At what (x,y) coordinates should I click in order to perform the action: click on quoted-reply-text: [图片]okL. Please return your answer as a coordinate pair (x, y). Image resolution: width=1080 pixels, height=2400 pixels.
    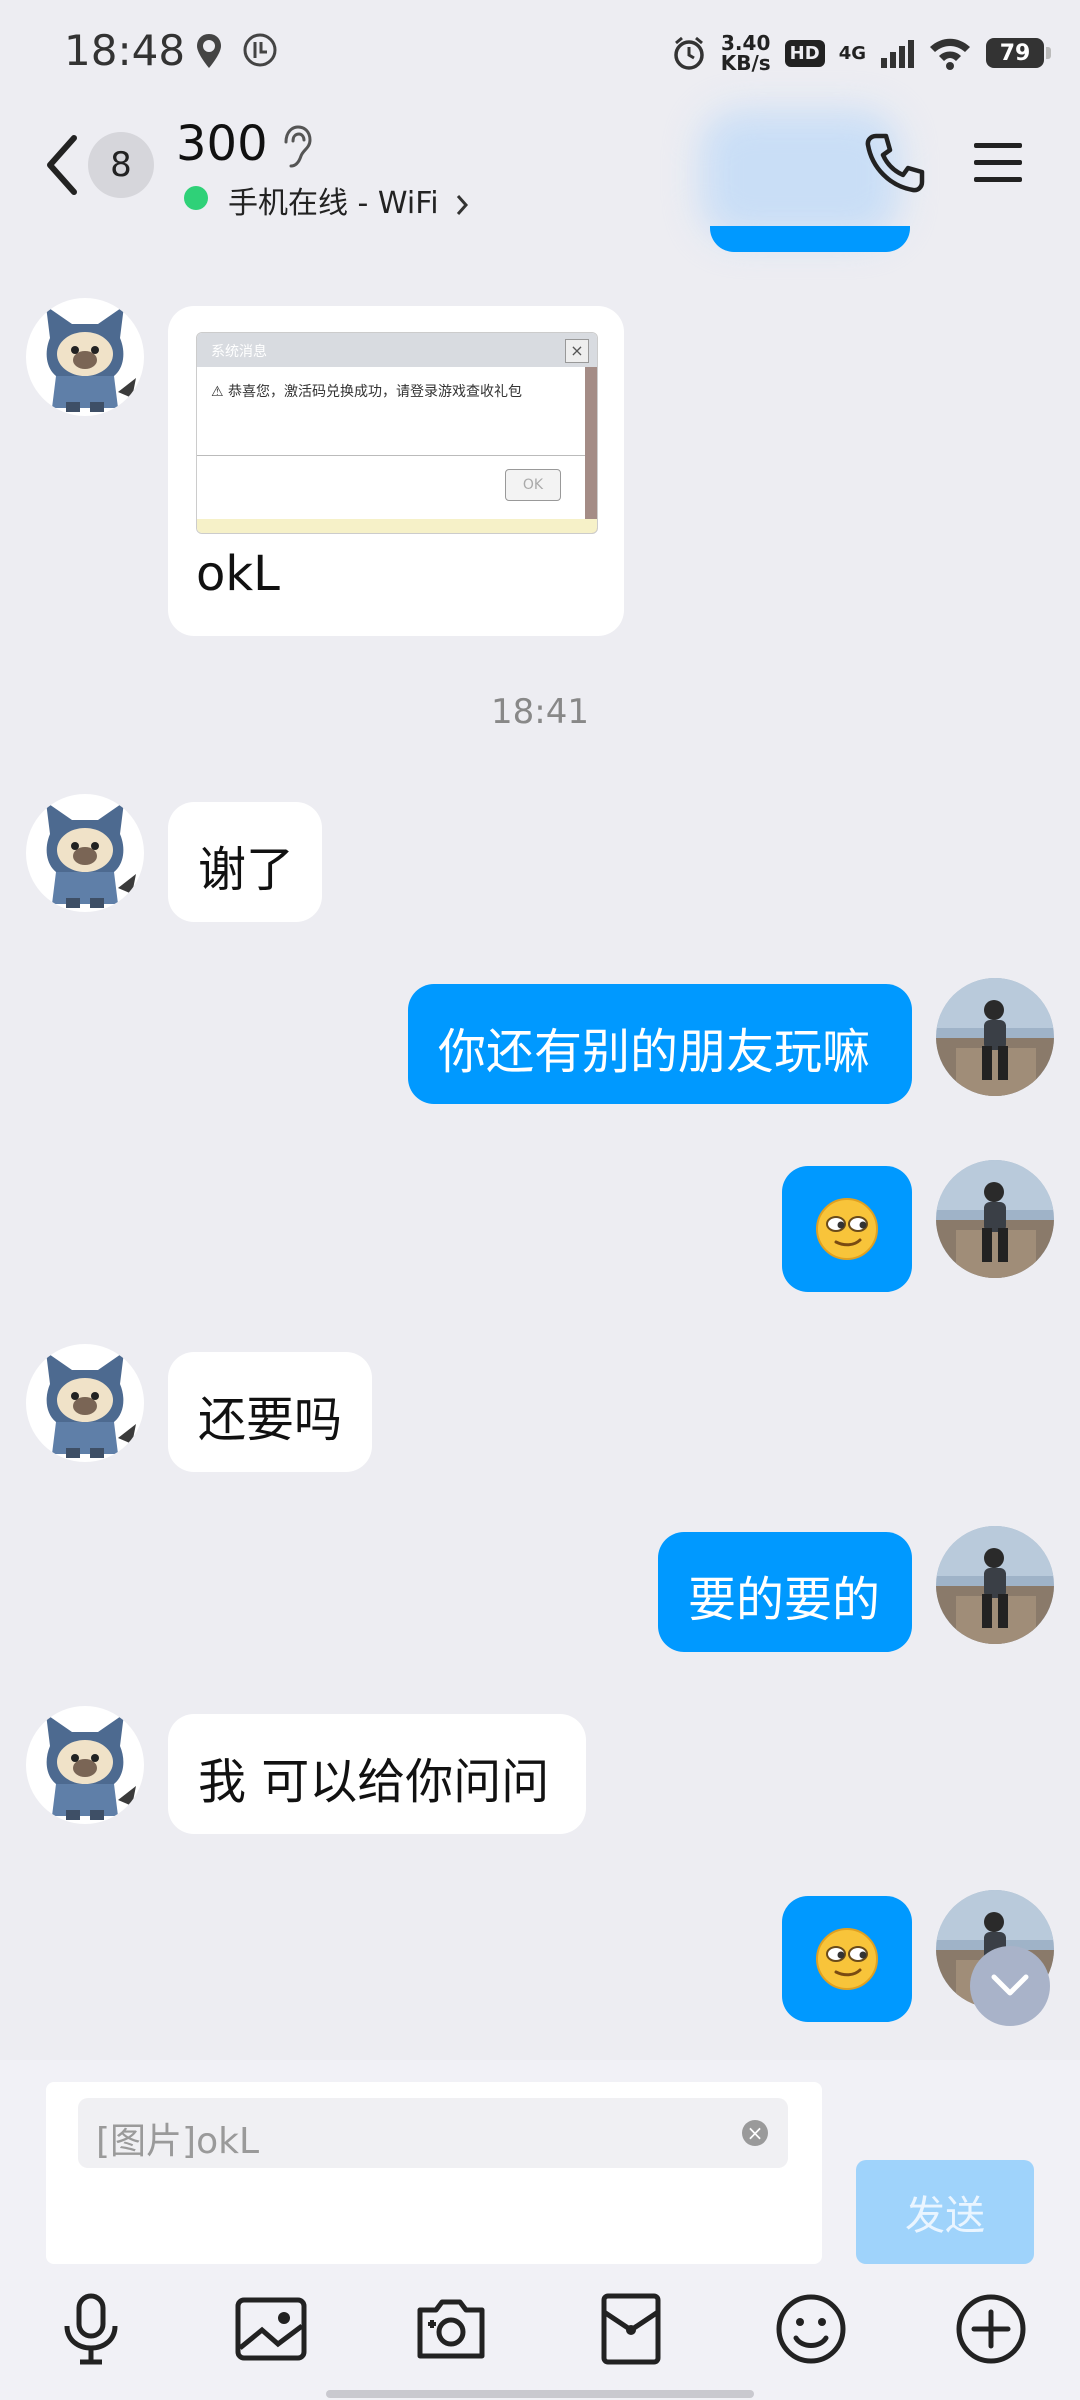
    Looking at the image, I should click on (178, 2141).